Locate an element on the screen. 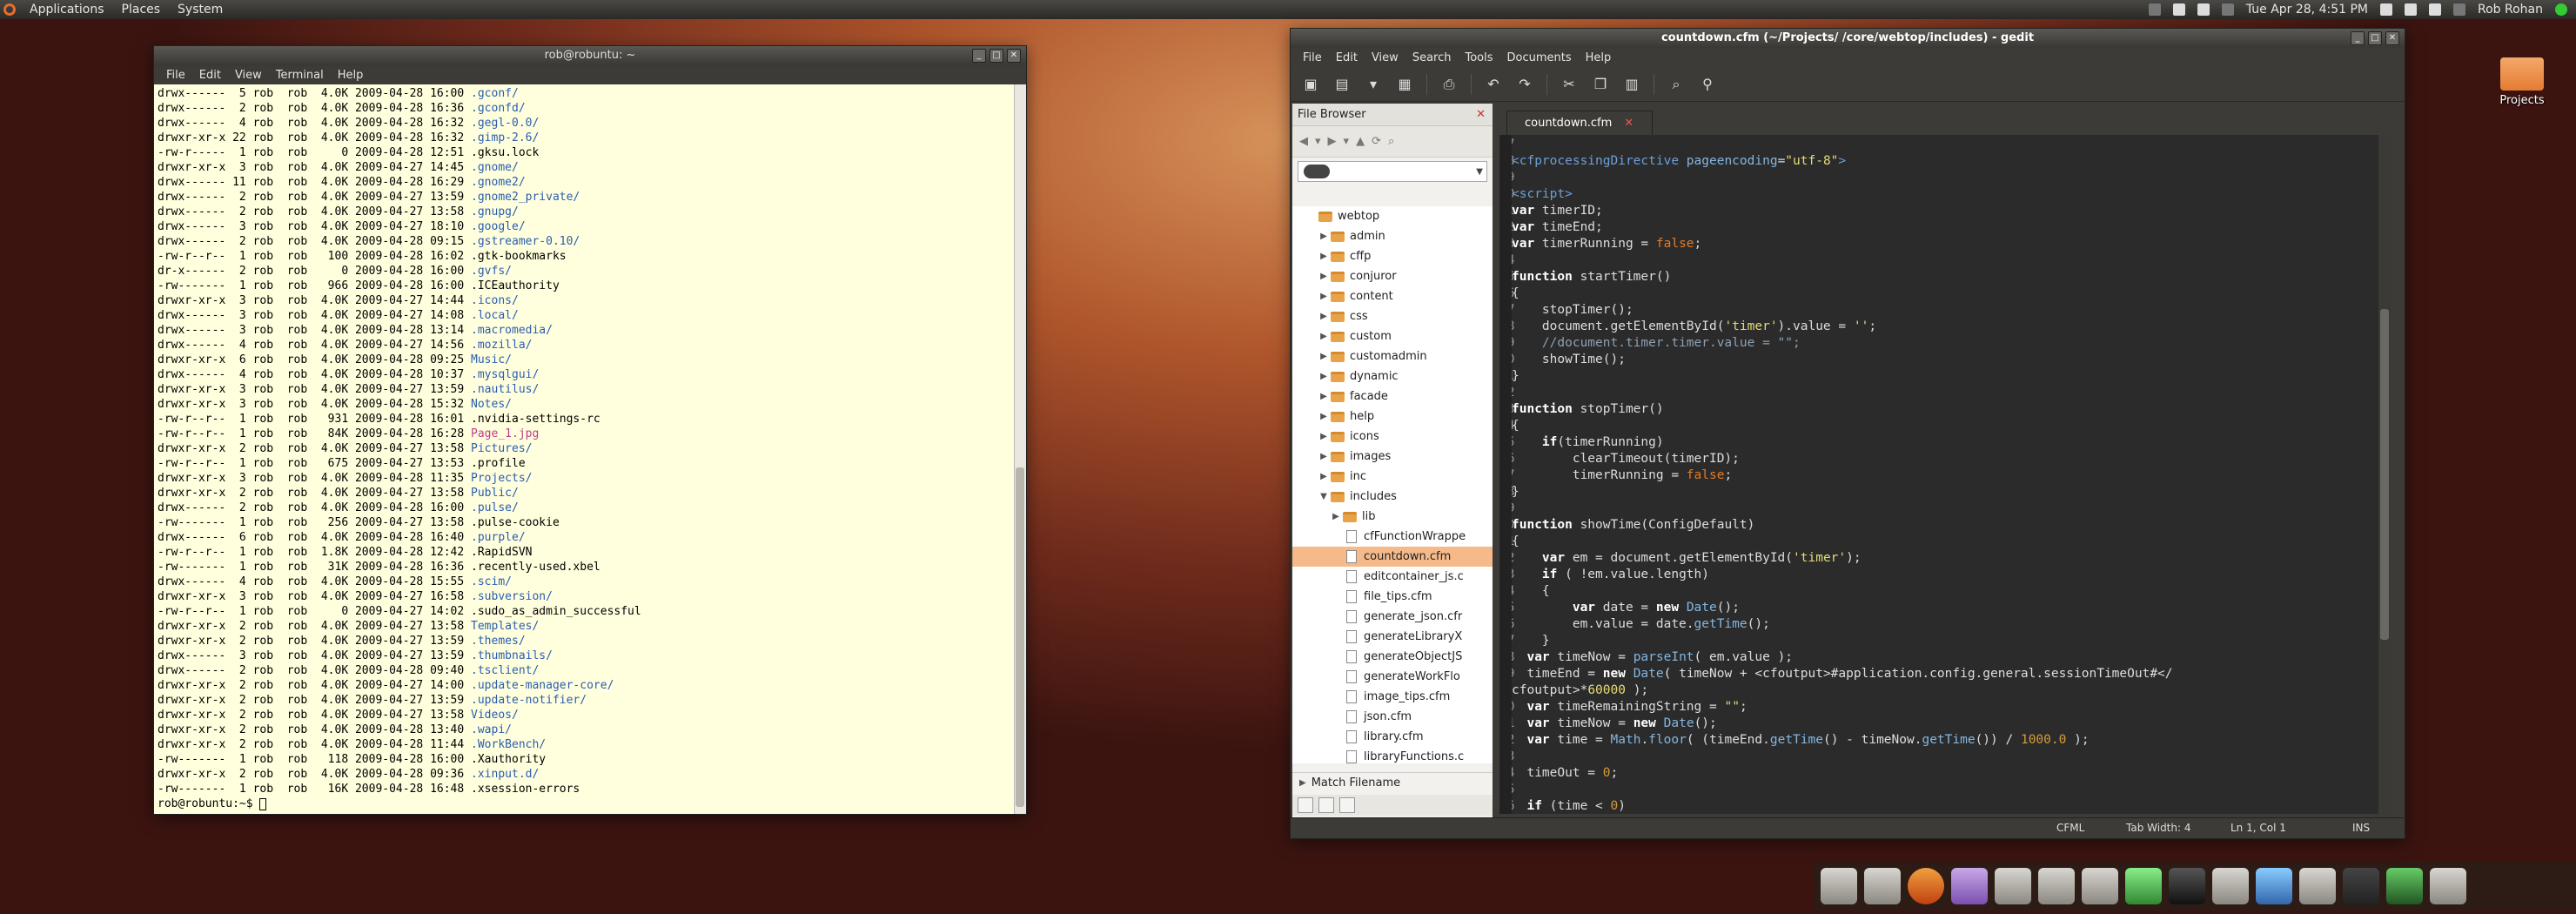  status-icon is located at coordinates (2459, 9).